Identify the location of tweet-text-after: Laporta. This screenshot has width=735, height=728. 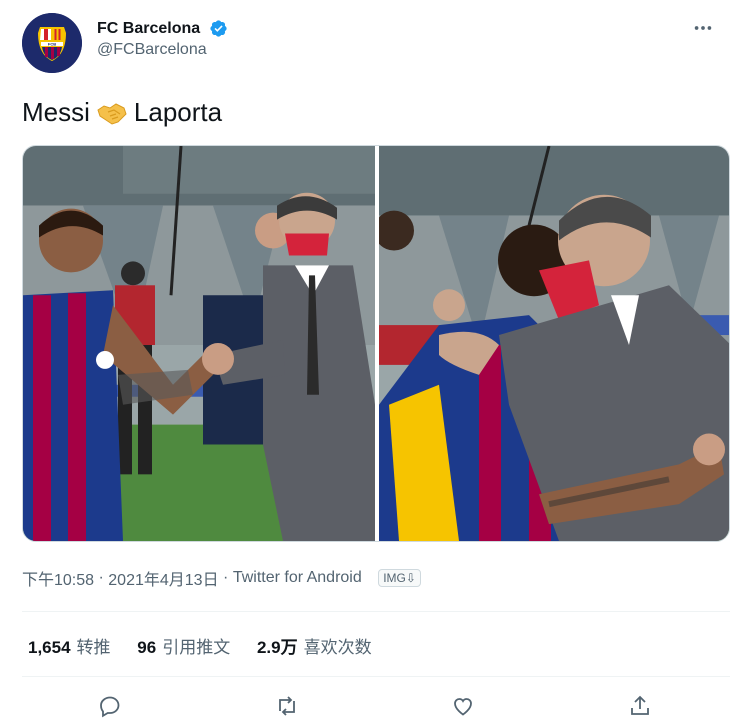
(178, 112).